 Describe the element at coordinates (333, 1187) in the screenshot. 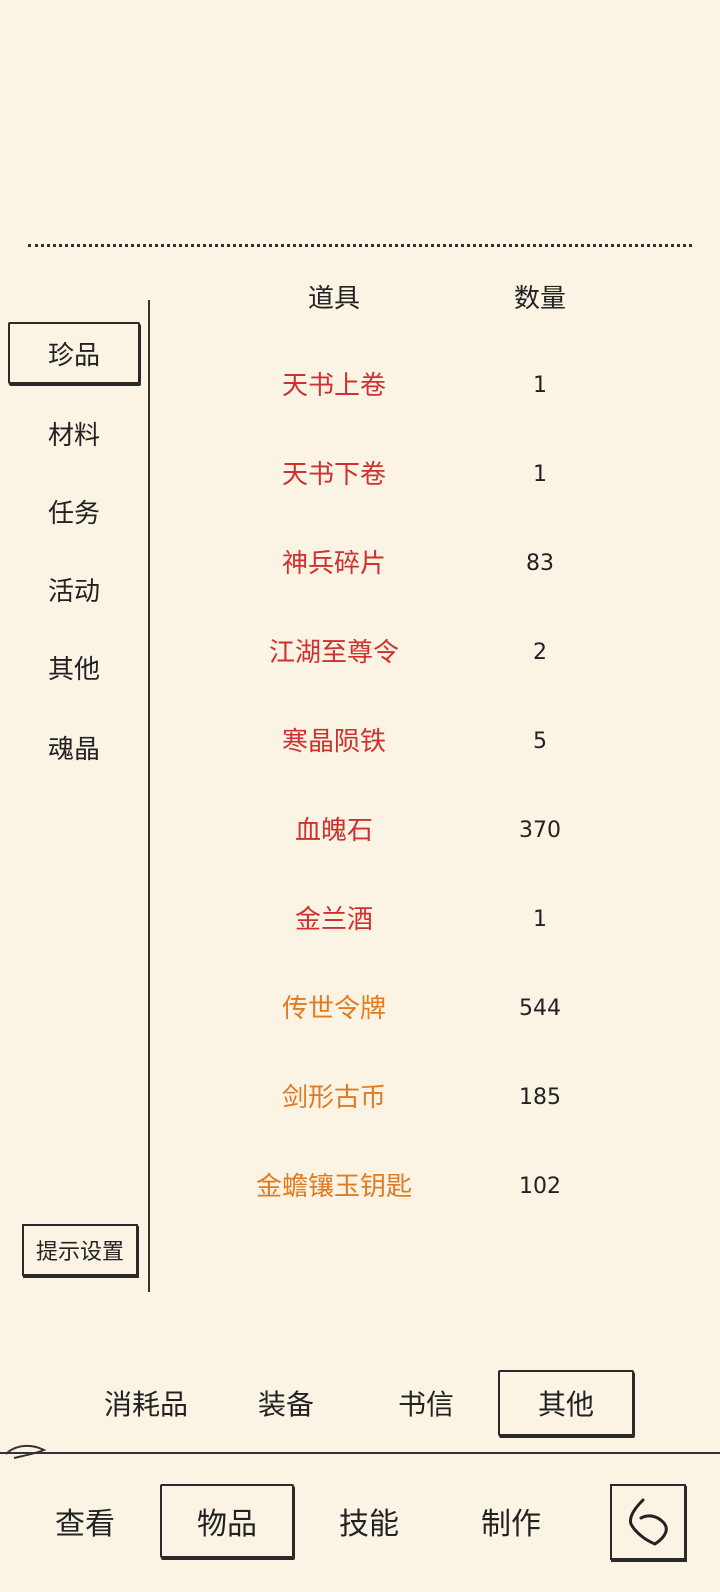

I see `item-name: 金蟾镶玉钥匙` at that location.